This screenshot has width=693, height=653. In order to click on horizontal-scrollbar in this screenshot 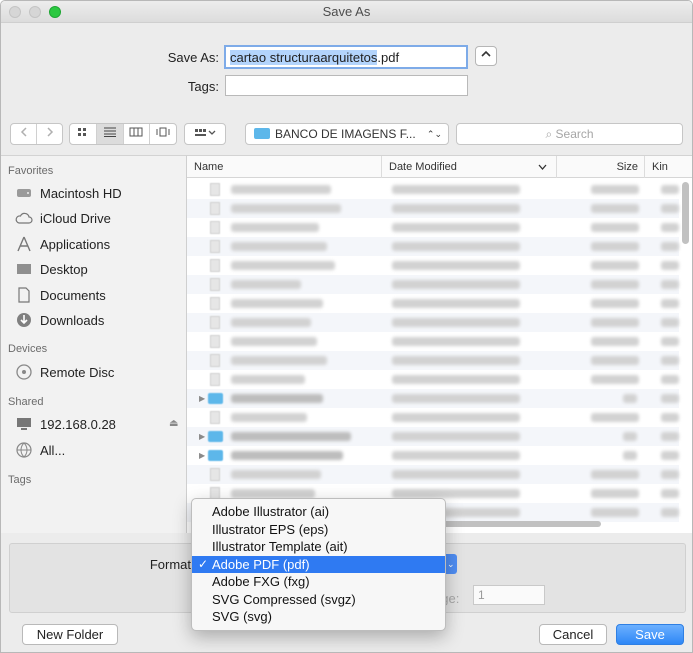, I will do `click(520, 524)`.